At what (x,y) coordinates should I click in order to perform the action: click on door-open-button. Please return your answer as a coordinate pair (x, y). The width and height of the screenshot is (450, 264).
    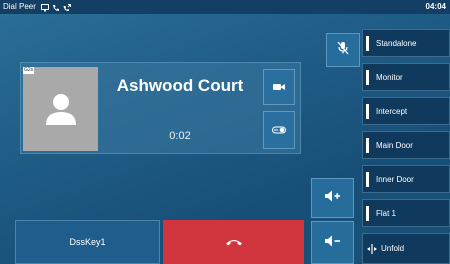
    Looking at the image, I should click on (279, 130).